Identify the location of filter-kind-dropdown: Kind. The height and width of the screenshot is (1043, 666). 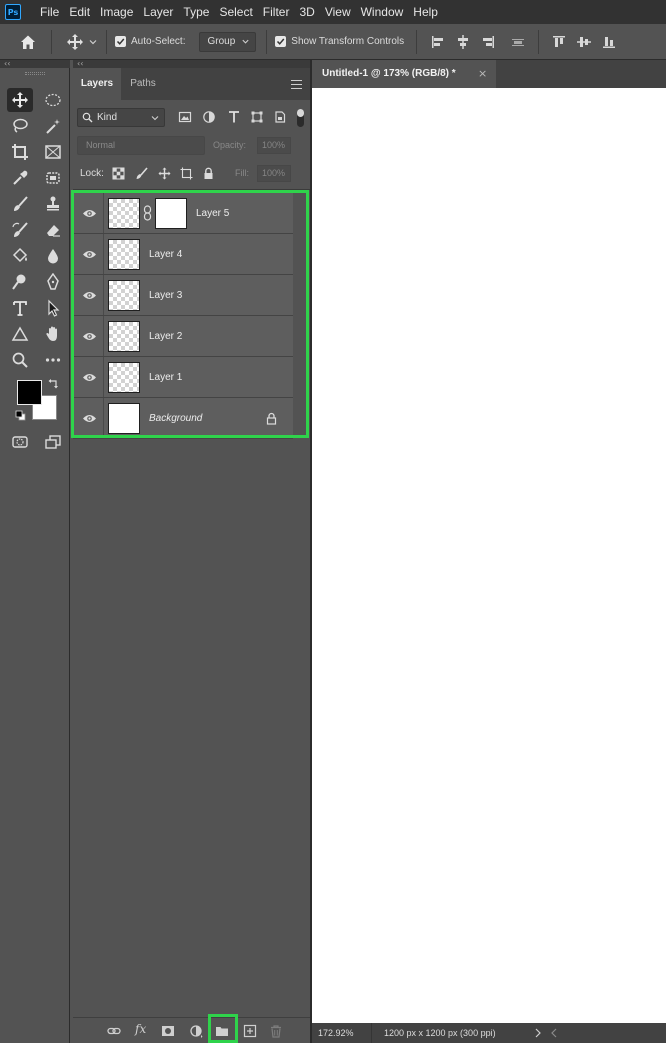
(121, 117).